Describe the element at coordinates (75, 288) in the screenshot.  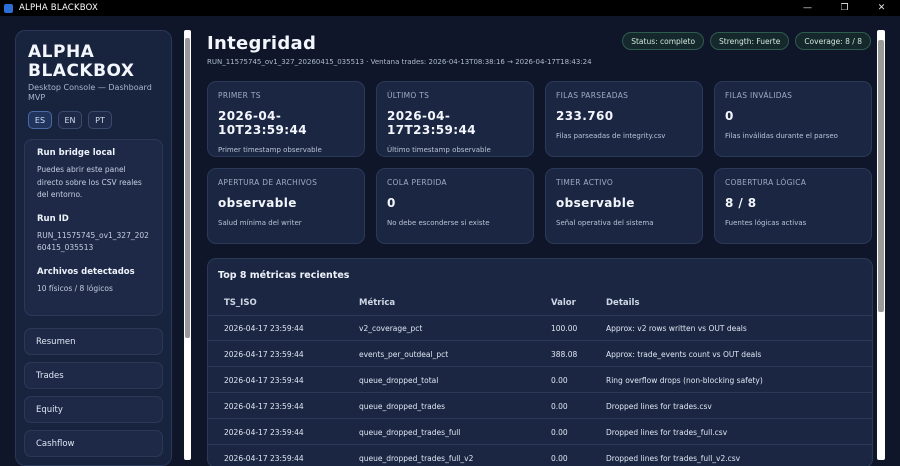
I see `files-value: 10 físicos / 8 lógicos` at that location.